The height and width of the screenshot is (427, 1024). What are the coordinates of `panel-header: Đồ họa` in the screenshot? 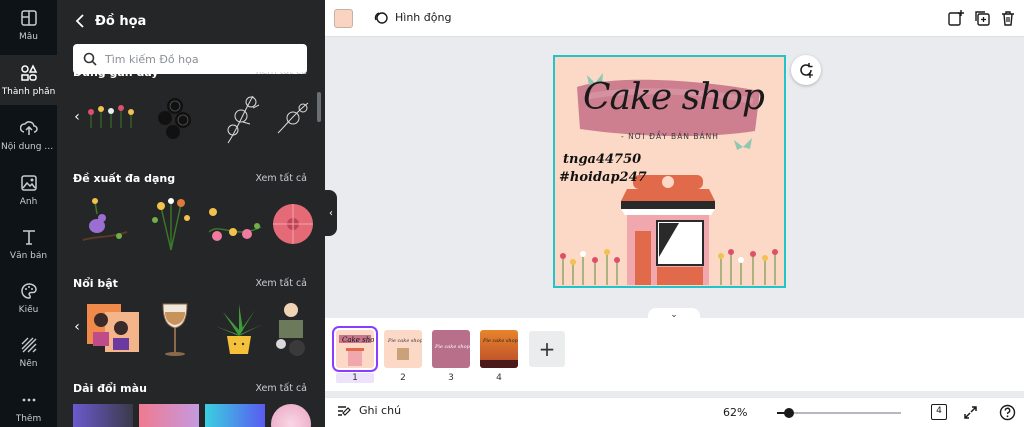 It's located at (110, 21).